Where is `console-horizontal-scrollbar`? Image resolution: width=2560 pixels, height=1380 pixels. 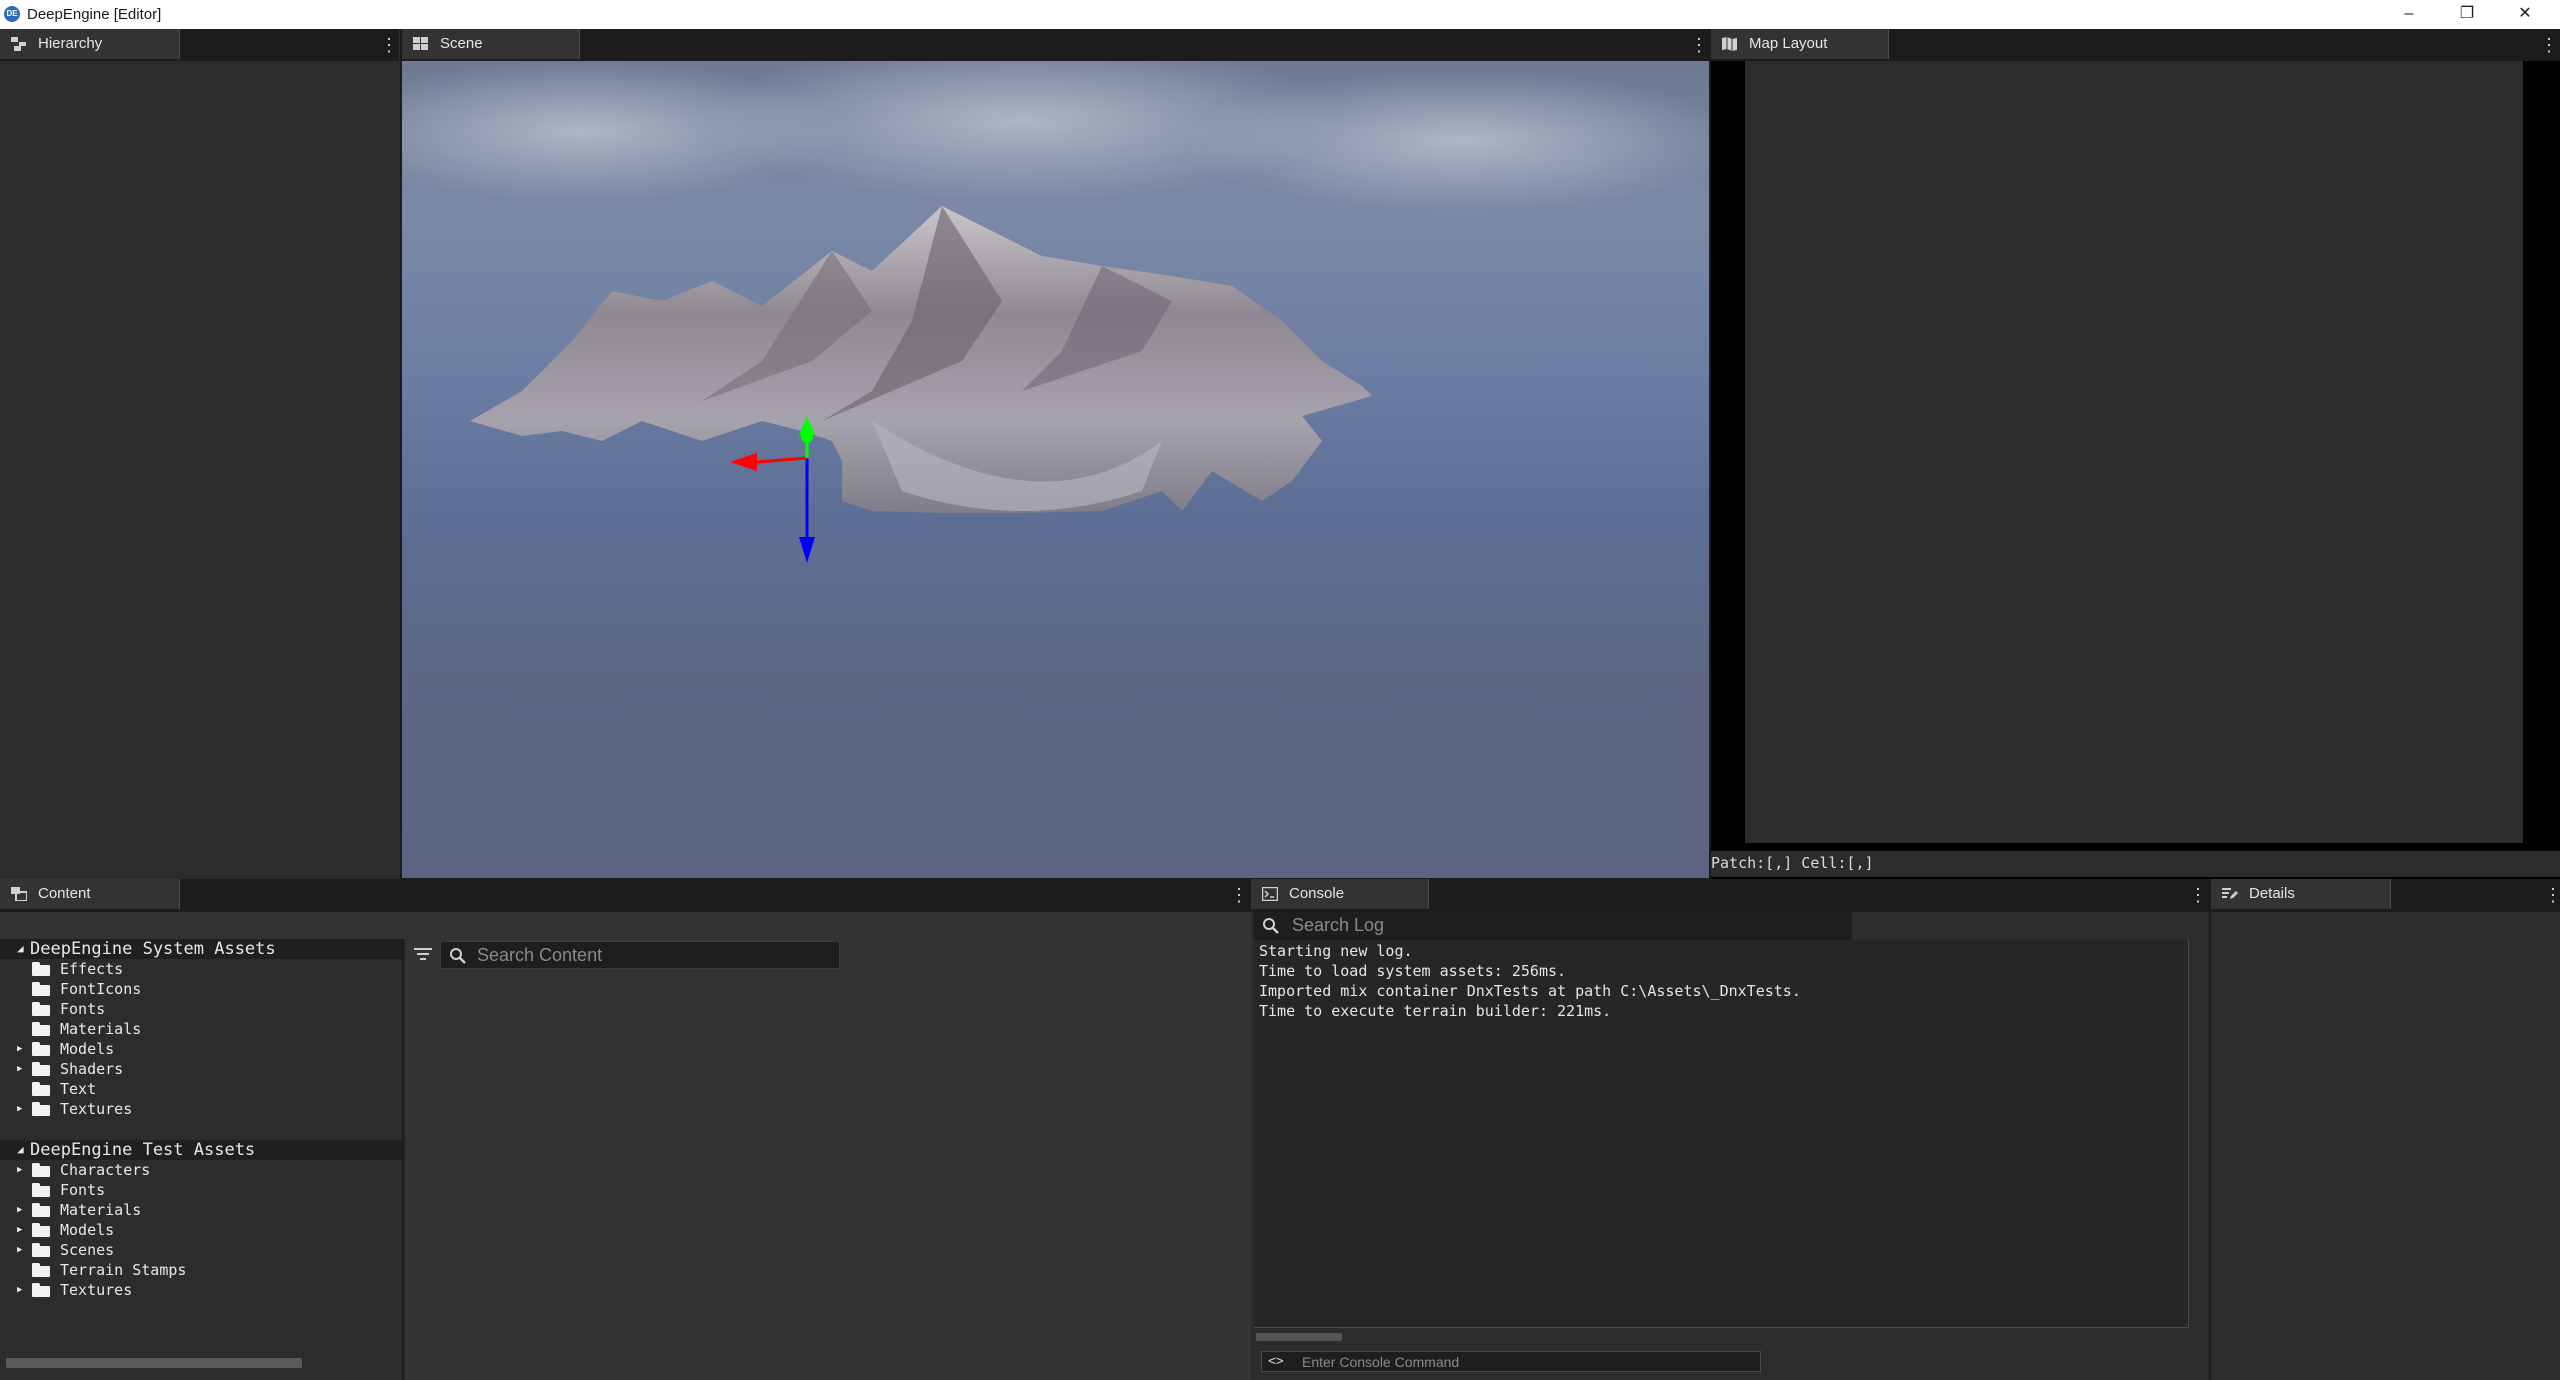
console-horizontal-scrollbar is located at coordinates (1299, 1337).